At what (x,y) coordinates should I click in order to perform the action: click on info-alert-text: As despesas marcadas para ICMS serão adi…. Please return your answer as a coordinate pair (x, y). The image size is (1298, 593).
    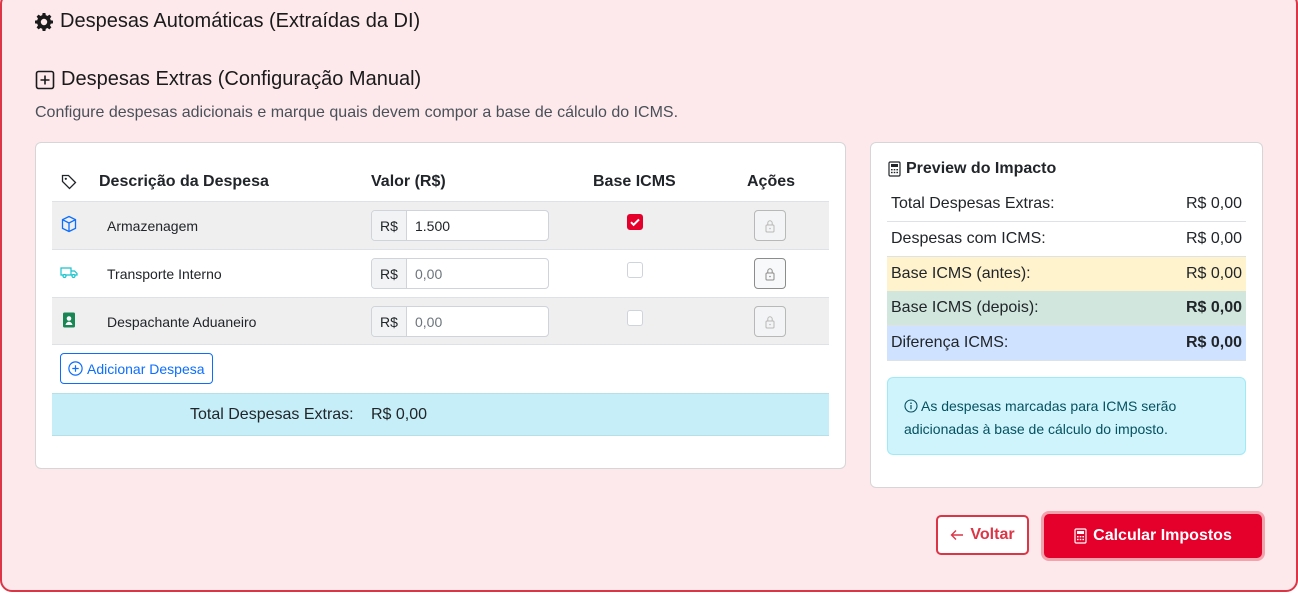
    Looking at the image, I should click on (1040, 417).